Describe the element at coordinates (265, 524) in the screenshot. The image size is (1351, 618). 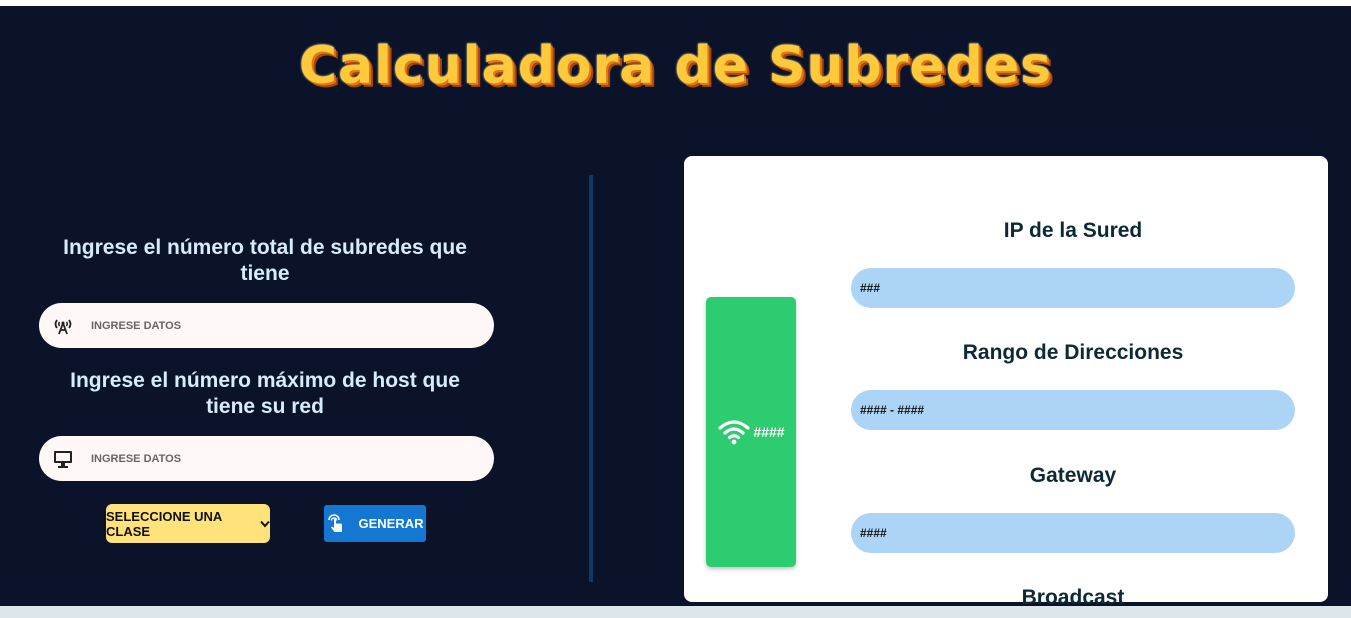
I see `chevron-down-icon` at that location.